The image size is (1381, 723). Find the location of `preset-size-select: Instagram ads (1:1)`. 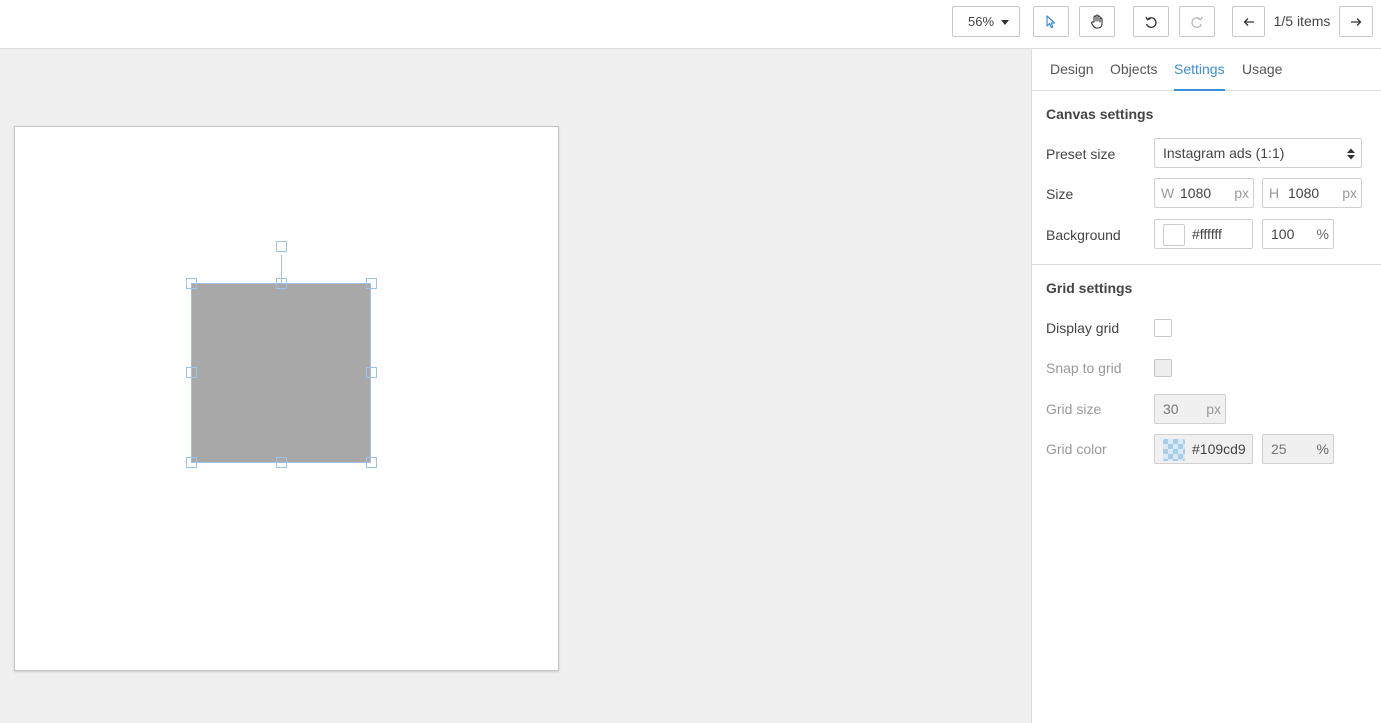

preset-size-select: Instagram ads (1:1) is located at coordinates (1258, 153).